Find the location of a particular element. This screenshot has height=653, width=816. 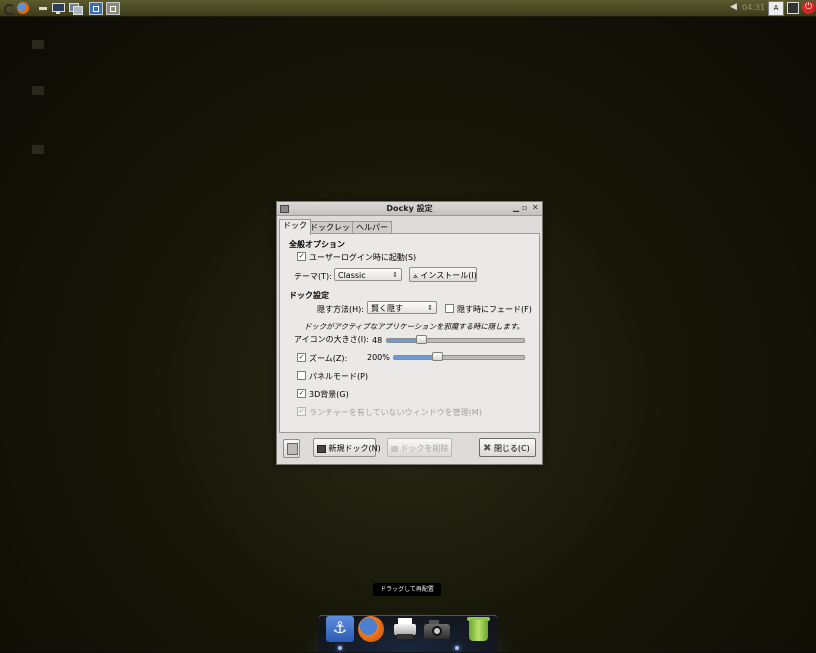

delete-dock-label: ドックを削除 is located at coordinates (424, 448).